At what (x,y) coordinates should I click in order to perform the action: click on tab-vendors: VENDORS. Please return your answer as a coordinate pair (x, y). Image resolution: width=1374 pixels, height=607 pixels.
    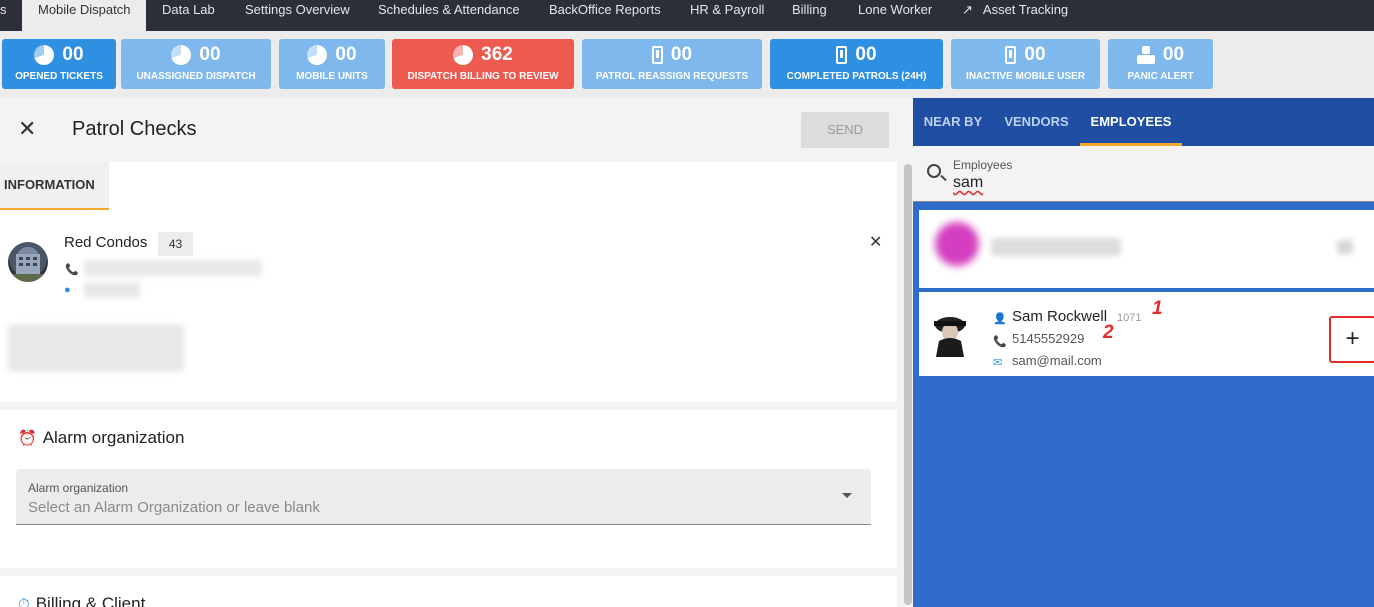
    Looking at the image, I should click on (1036, 122).